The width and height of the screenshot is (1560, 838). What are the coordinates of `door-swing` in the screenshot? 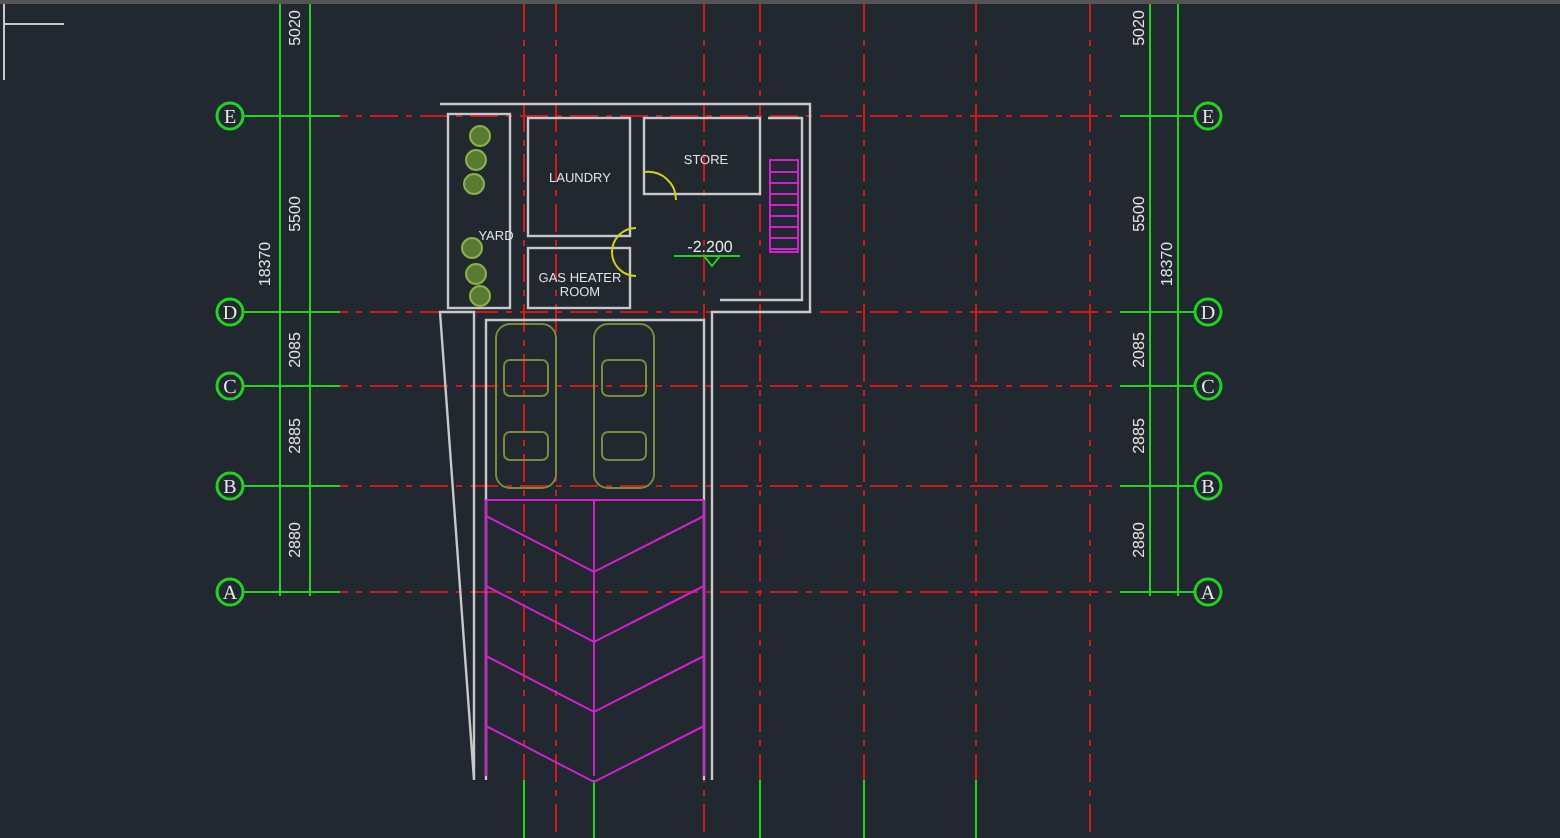 It's located at (644, 223).